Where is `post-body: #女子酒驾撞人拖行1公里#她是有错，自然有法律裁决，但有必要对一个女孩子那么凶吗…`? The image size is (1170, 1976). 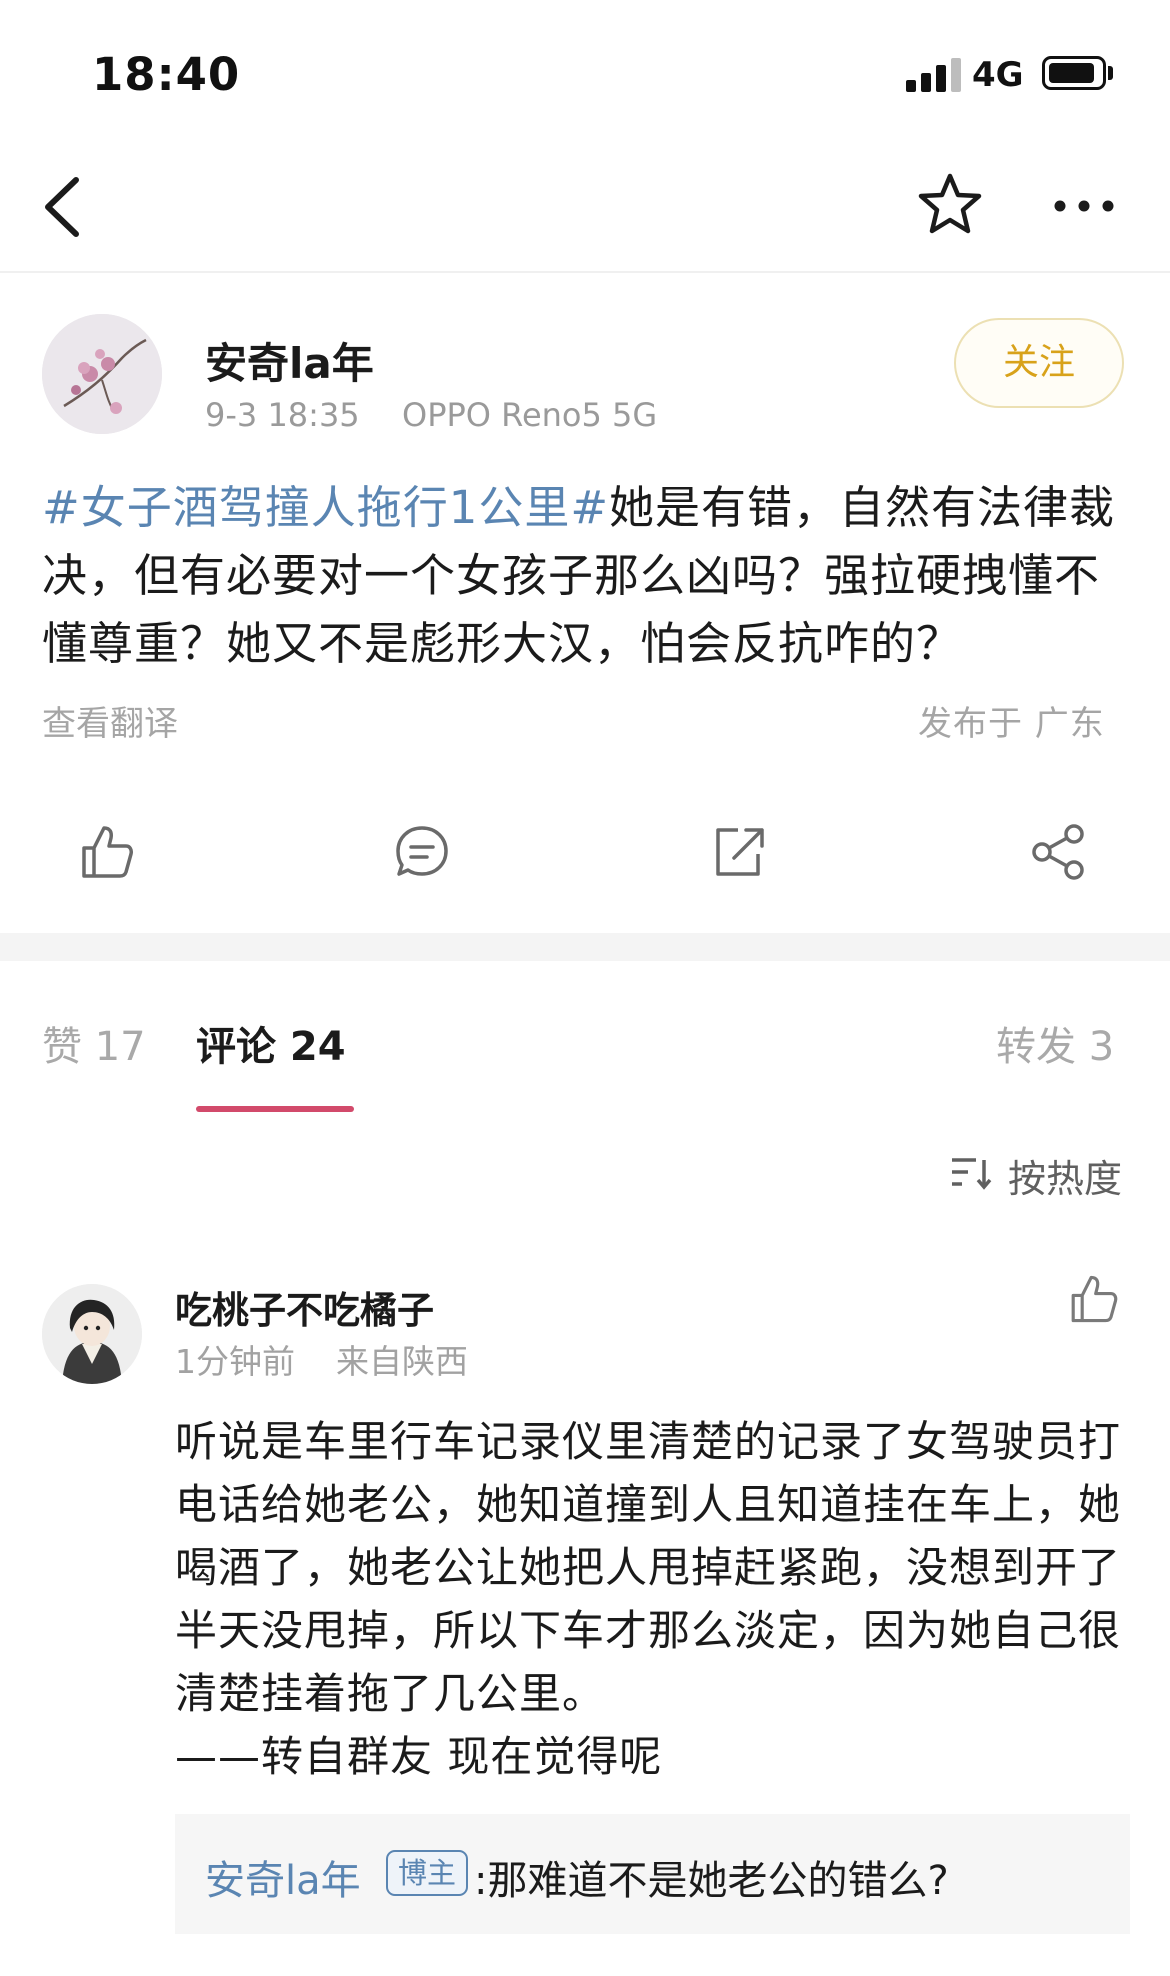
post-body: #女子酒驾撞人拖行1公里#她是有错，自然有法律裁决，但有必要对一个女孩子那么凶吗… is located at coordinates (592, 576).